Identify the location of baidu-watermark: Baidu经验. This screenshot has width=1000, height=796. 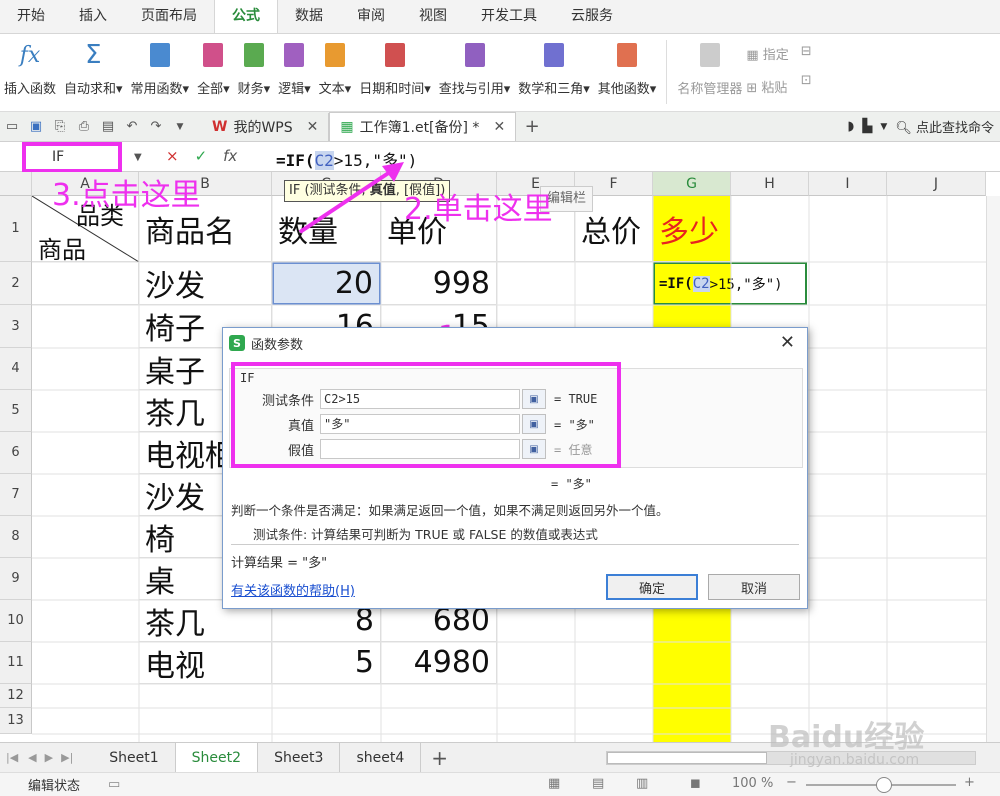
(846, 737).